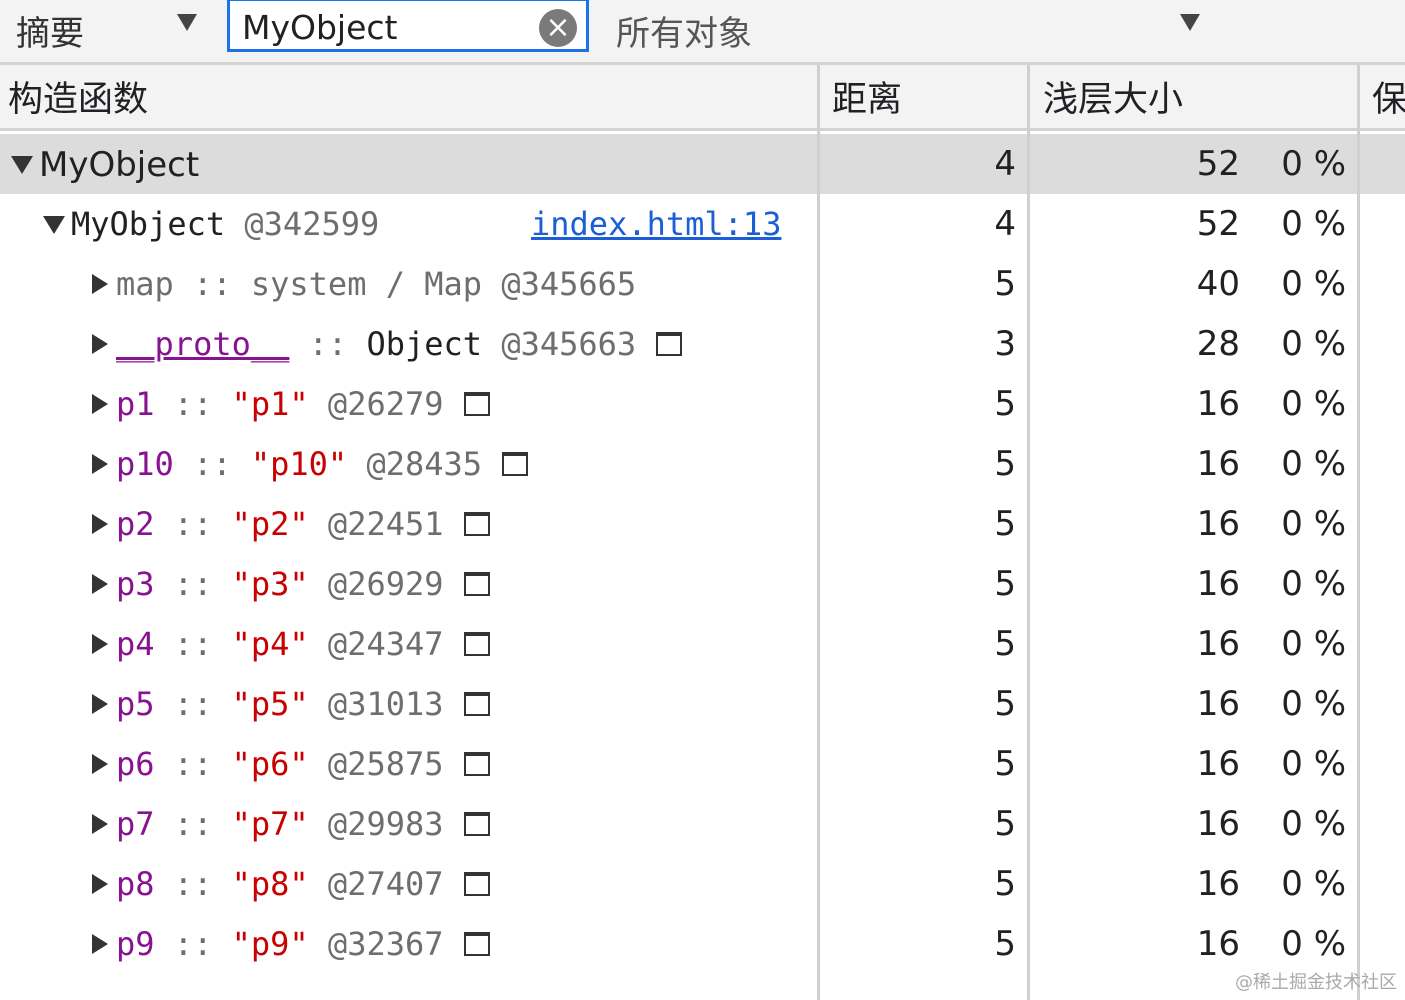 This screenshot has height=1000, width=1405. What do you see at coordinates (270, 944) in the screenshot?
I see `property-value: "p9"` at bounding box center [270, 944].